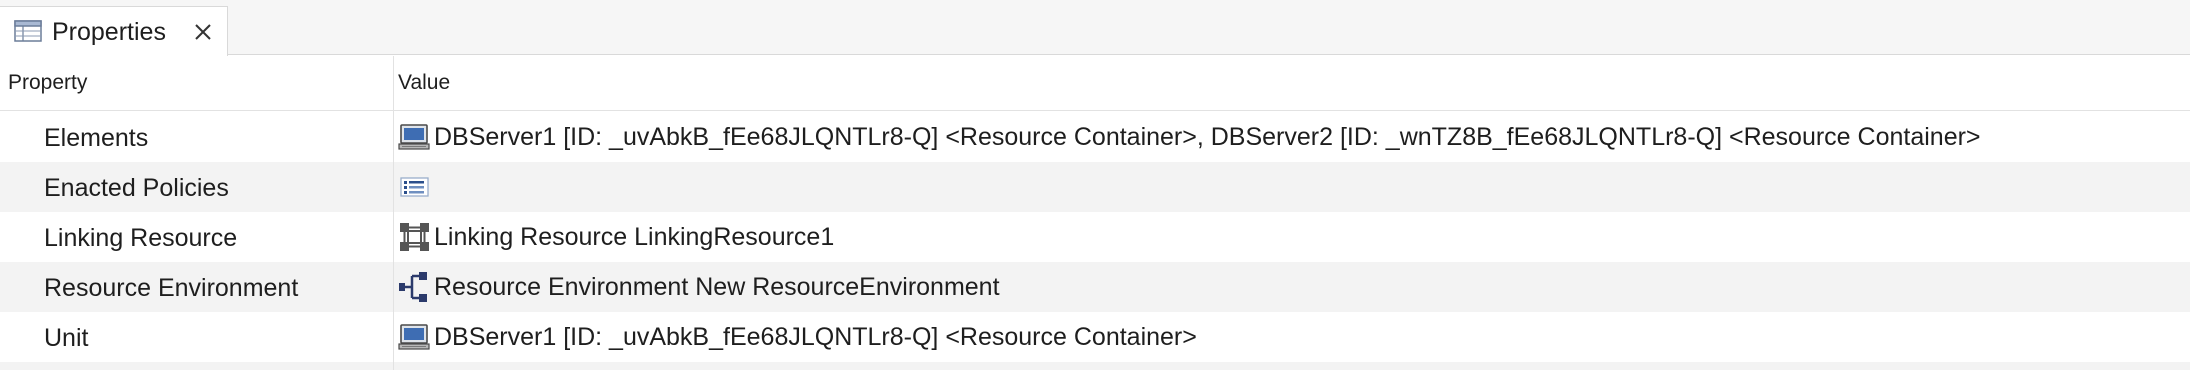 The width and height of the screenshot is (2190, 370). I want to click on property-value, so click(416, 187).